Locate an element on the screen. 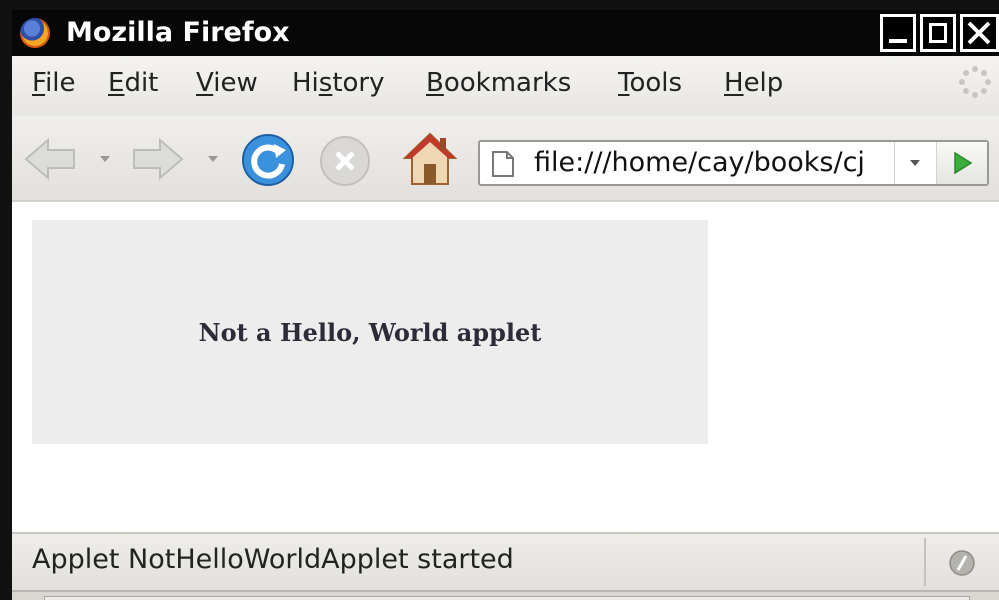 The image size is (999, 600). firefox-logo-icon is located at coordinates (35, 33).